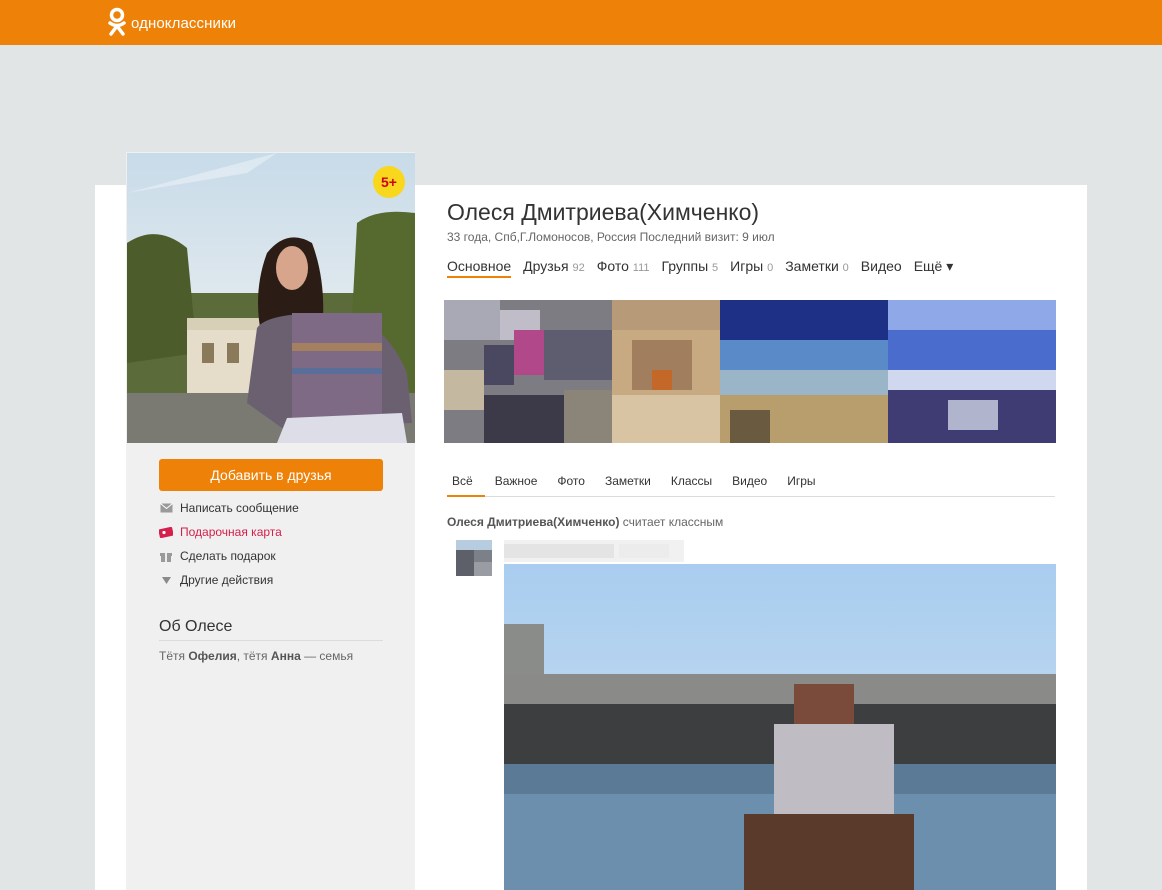 This screenshot has width=1162, height=890. I want to click on gift-card-icon, so click(166, 532).